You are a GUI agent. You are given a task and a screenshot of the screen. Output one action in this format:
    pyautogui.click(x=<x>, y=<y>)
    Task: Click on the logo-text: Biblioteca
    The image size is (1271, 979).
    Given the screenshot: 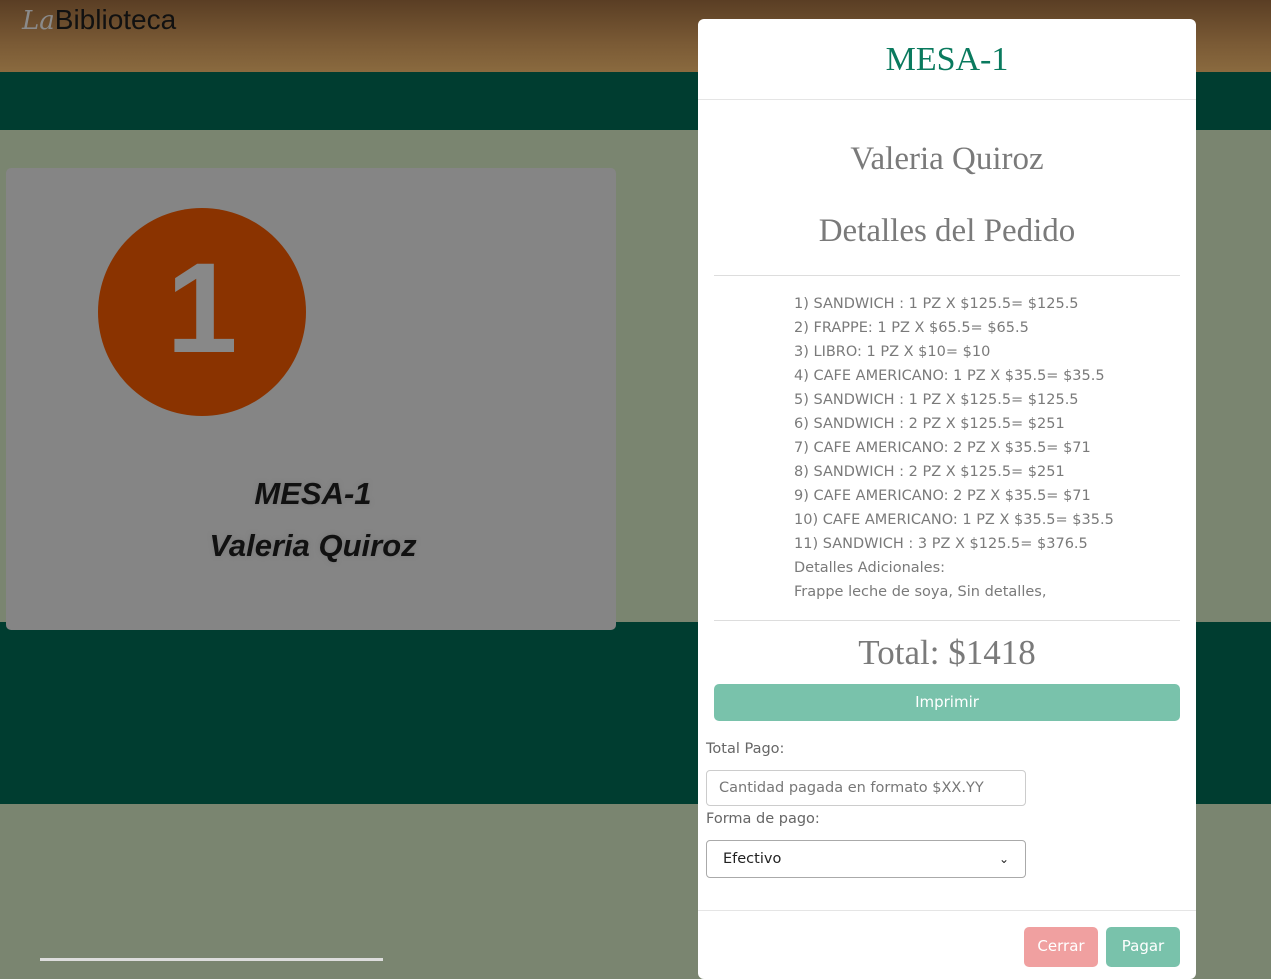 What is the action you would take?
    pyautogui.click(x=115, y=19)
    